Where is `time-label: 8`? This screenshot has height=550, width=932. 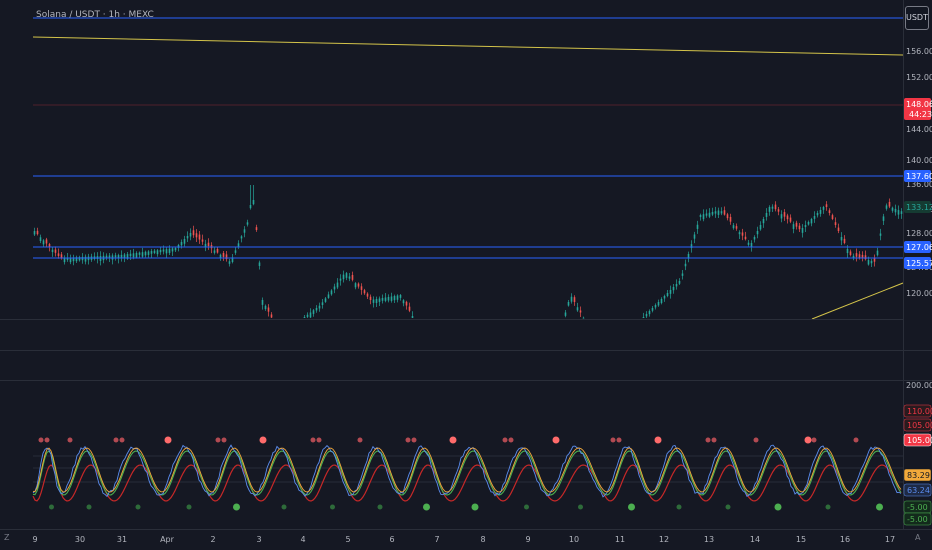 time-label: 8 is located at coordinates (482, 539).